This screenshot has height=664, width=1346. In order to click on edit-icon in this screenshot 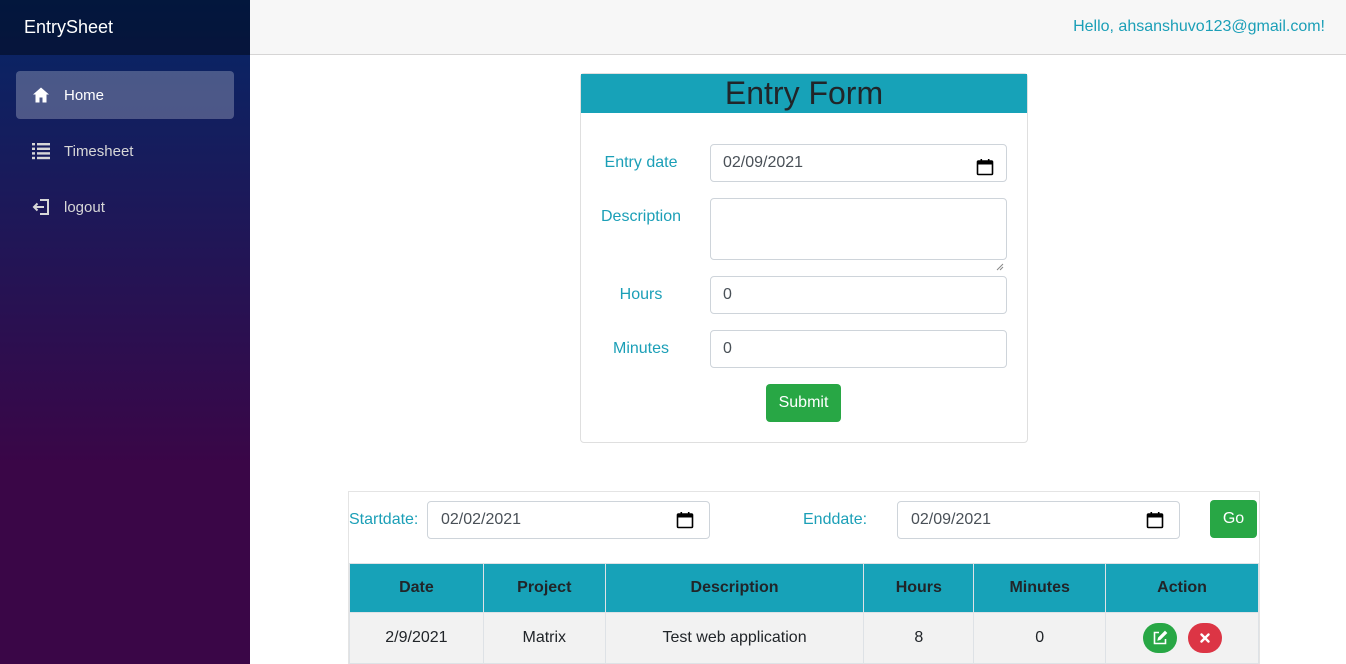, I will do `click(1160, 637)`.